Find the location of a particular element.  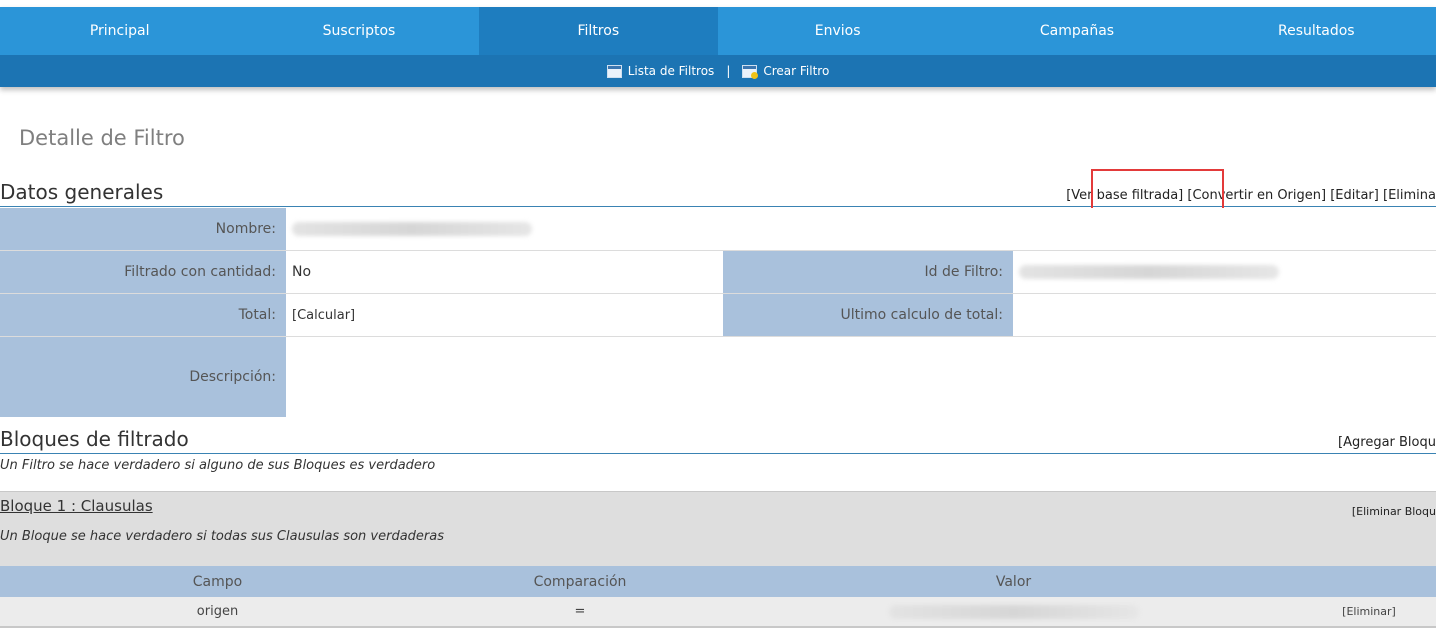

redacted-id is located at coordinates (1149, 272).